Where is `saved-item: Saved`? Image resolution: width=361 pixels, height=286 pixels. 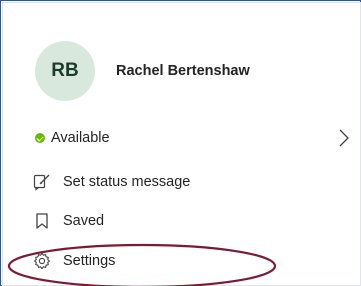 saved-item: Saved is located at coordinates (68, 221).